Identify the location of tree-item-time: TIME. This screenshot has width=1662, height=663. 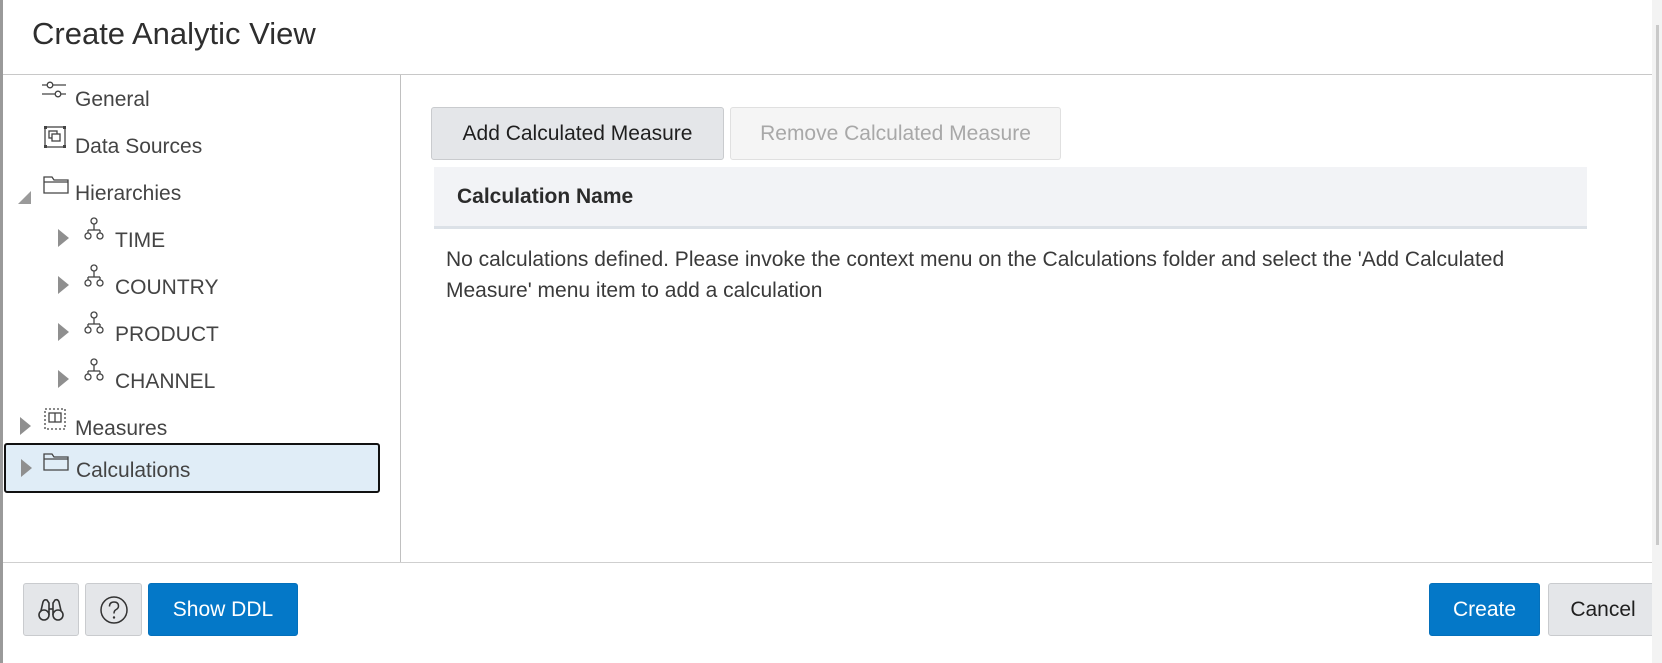
(198, 238).